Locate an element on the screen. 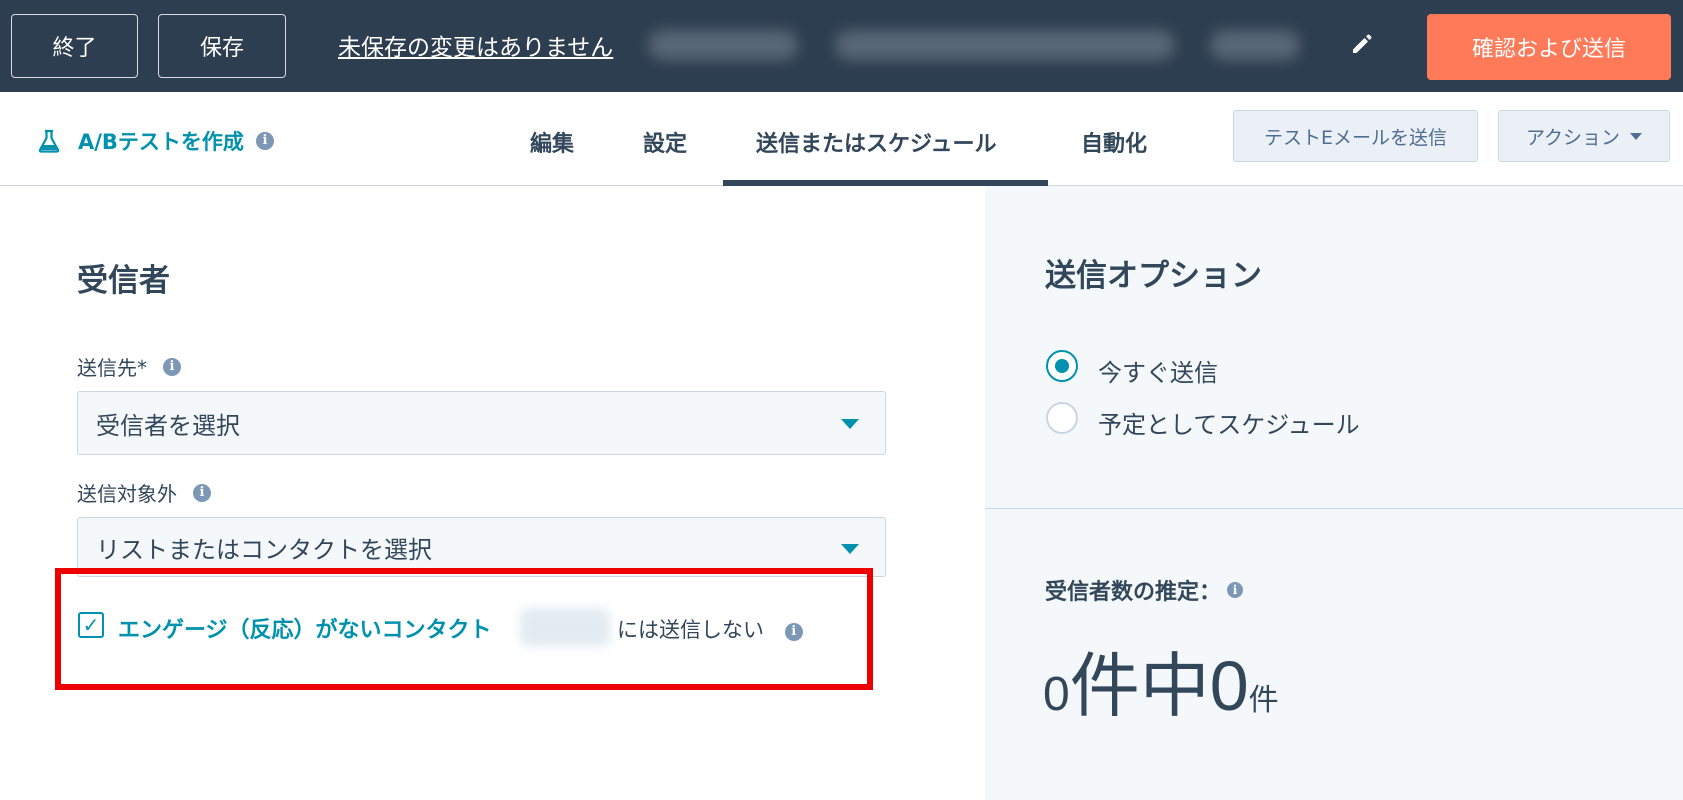  send-test-email-button: テストEメールを送信 is located at coordinates (1355, 136).